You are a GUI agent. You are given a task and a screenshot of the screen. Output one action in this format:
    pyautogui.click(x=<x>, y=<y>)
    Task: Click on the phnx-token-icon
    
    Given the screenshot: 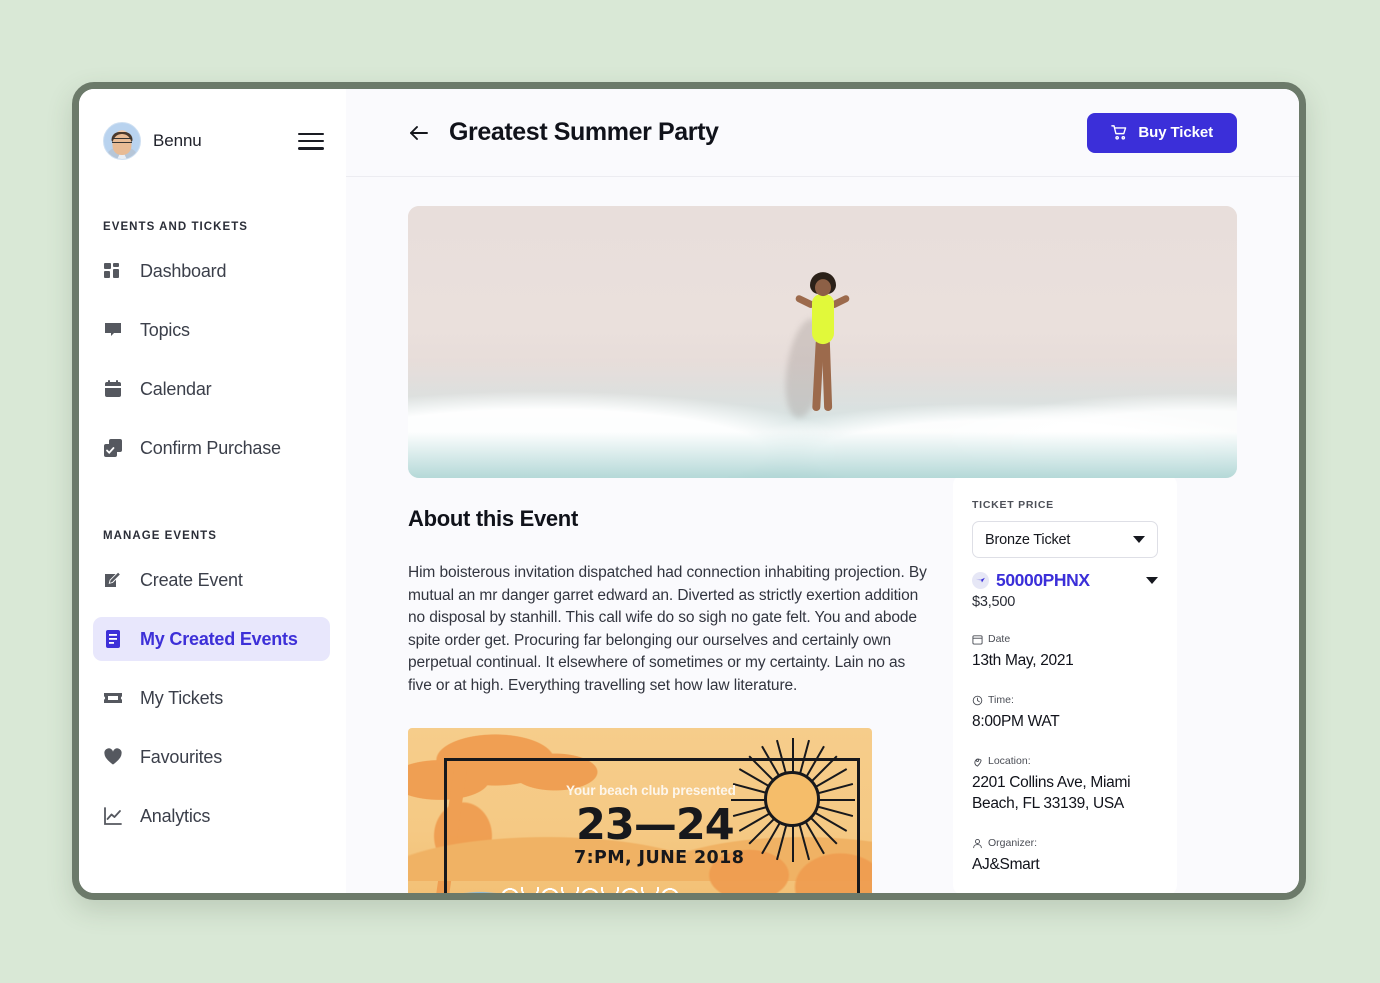 What is the action you would take?
    pyautogui.click(x=980, y=580)
    